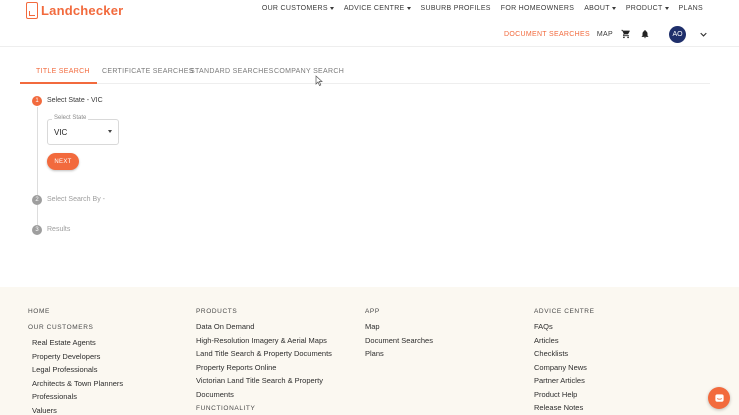  I want to click on footer-link: Victorian Land Title Search & Property, so click(264, 383).